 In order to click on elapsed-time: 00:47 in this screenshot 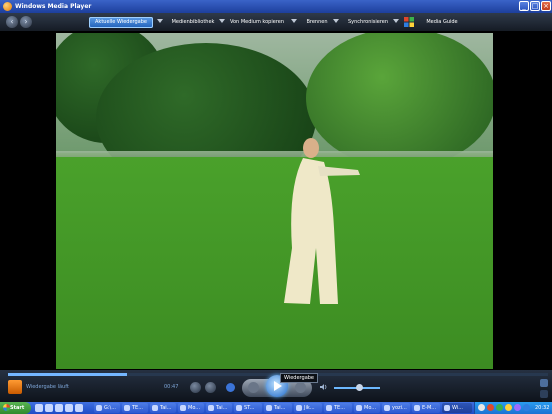, I will do `click(171, 387)`.